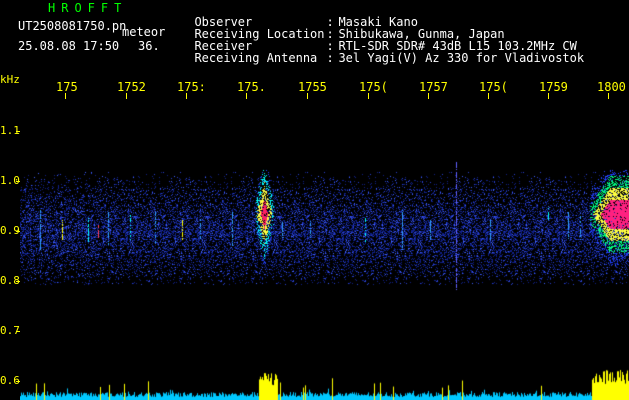  Describe the element at coordinates (553, 87) in the screenshot. I see `x-tick-label: 1759` at that location.